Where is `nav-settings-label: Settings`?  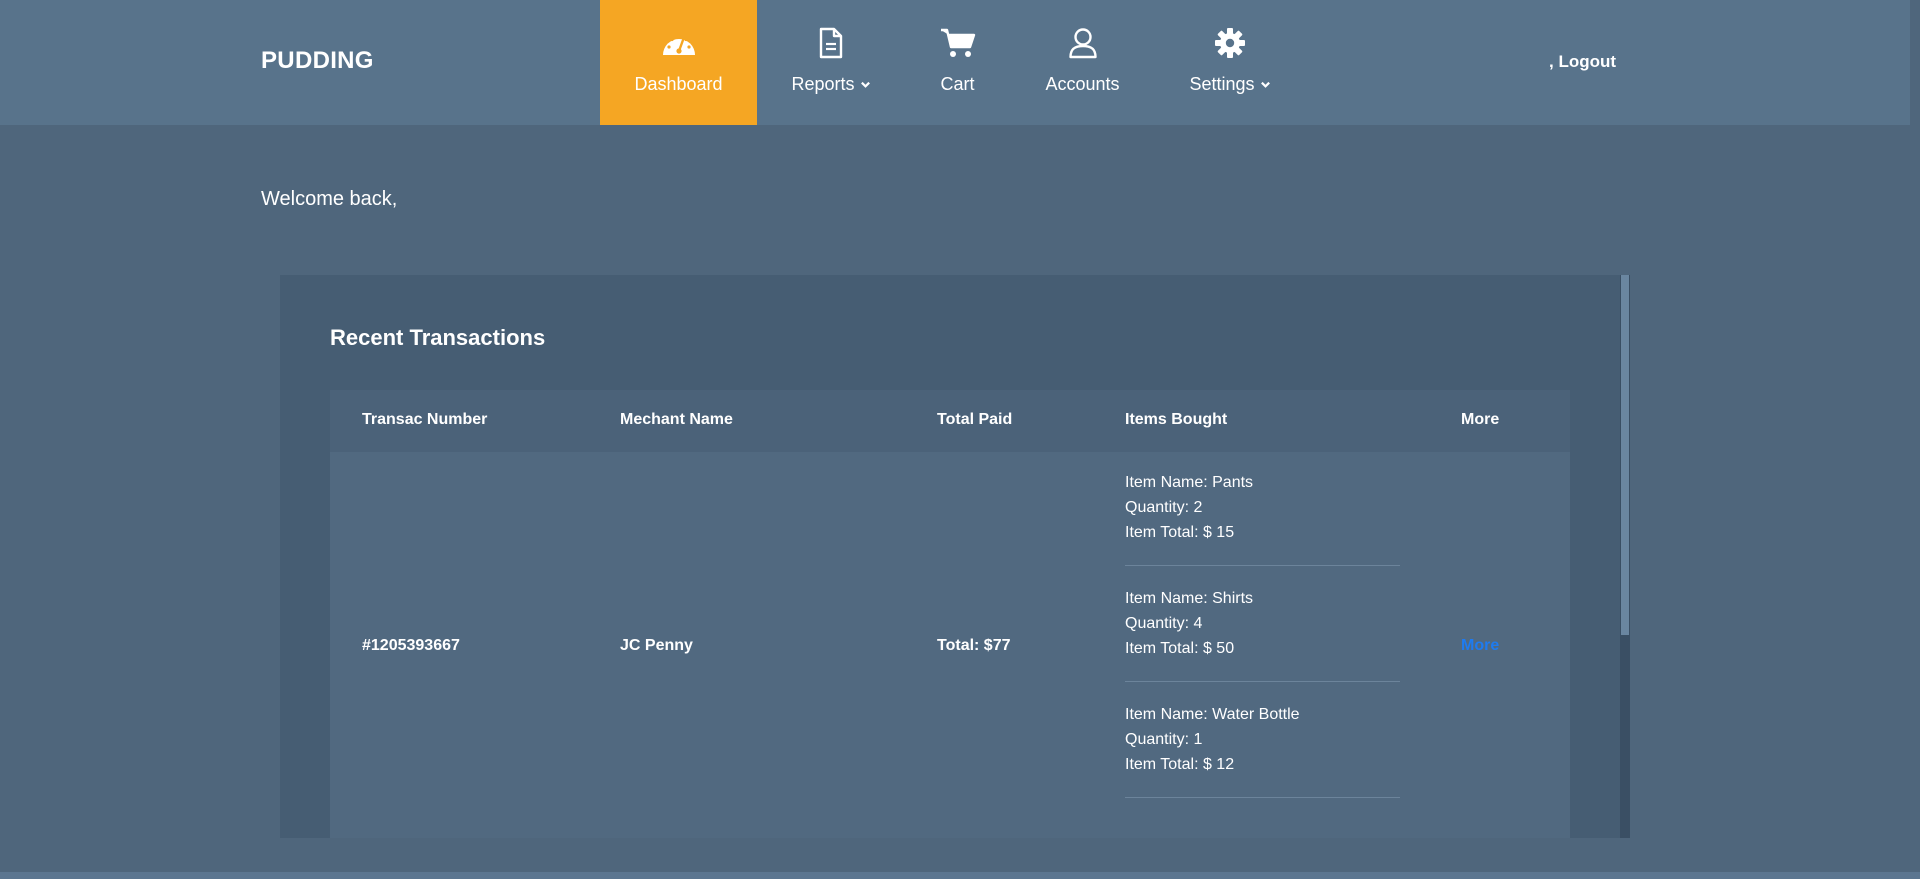 nav-settings-label: Settings is located at coordinates (1222, 84).